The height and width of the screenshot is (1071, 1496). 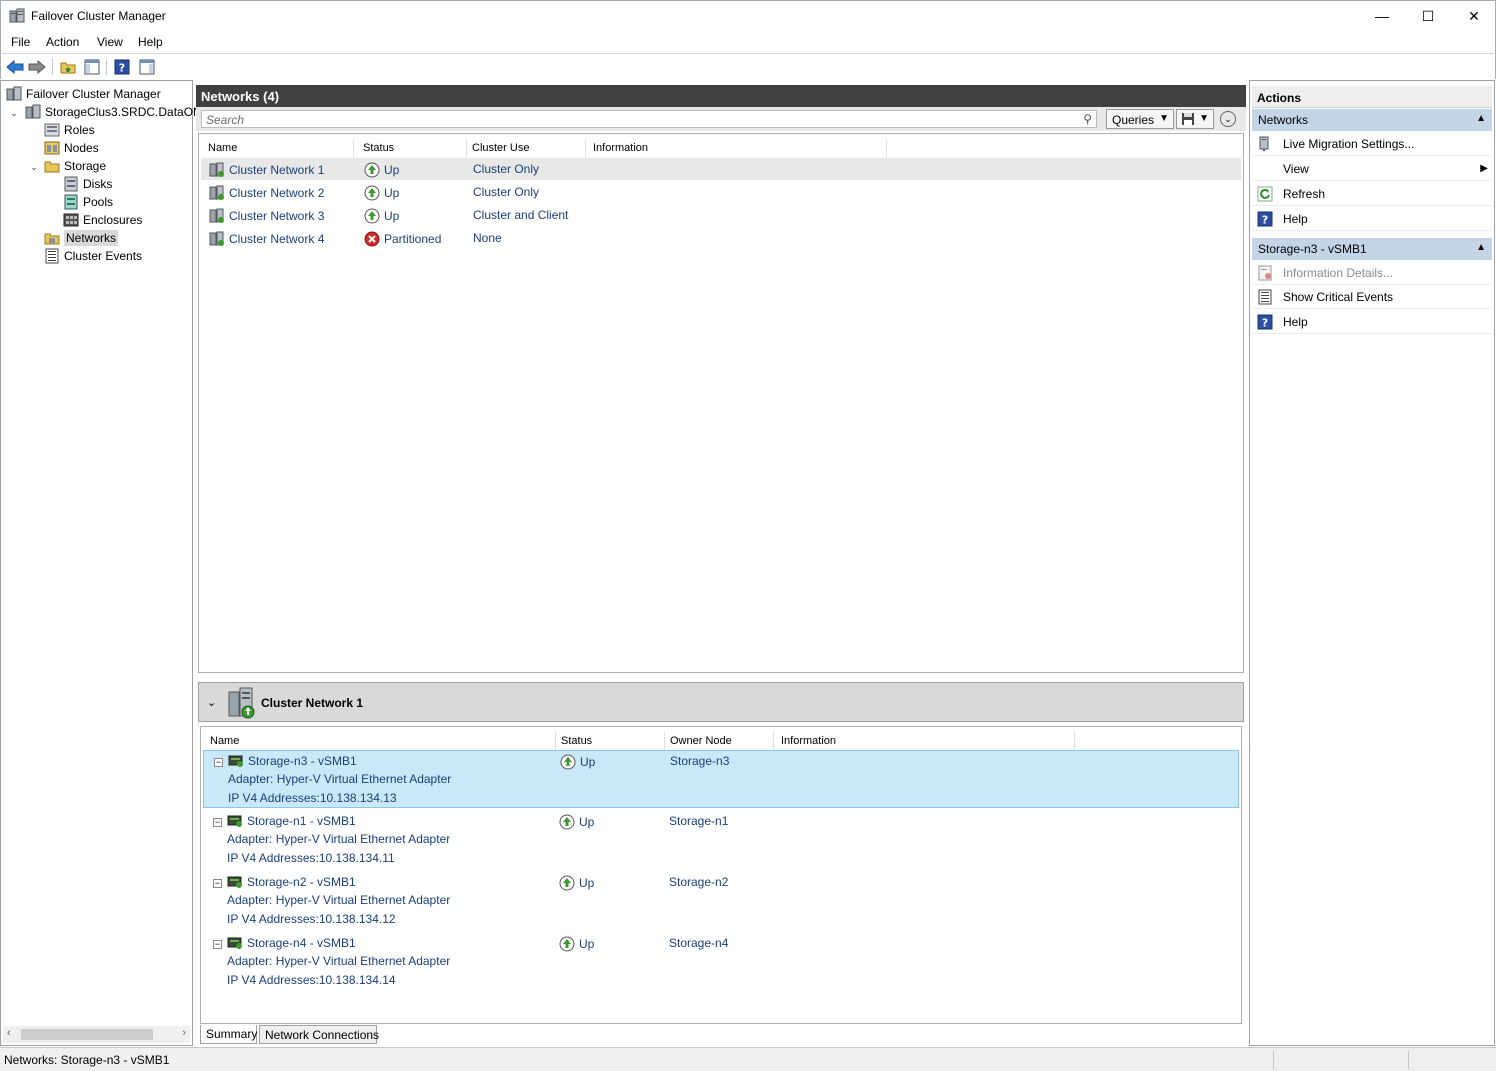 I want to click on tree-storage: Storage, so click(x=75, y=166).